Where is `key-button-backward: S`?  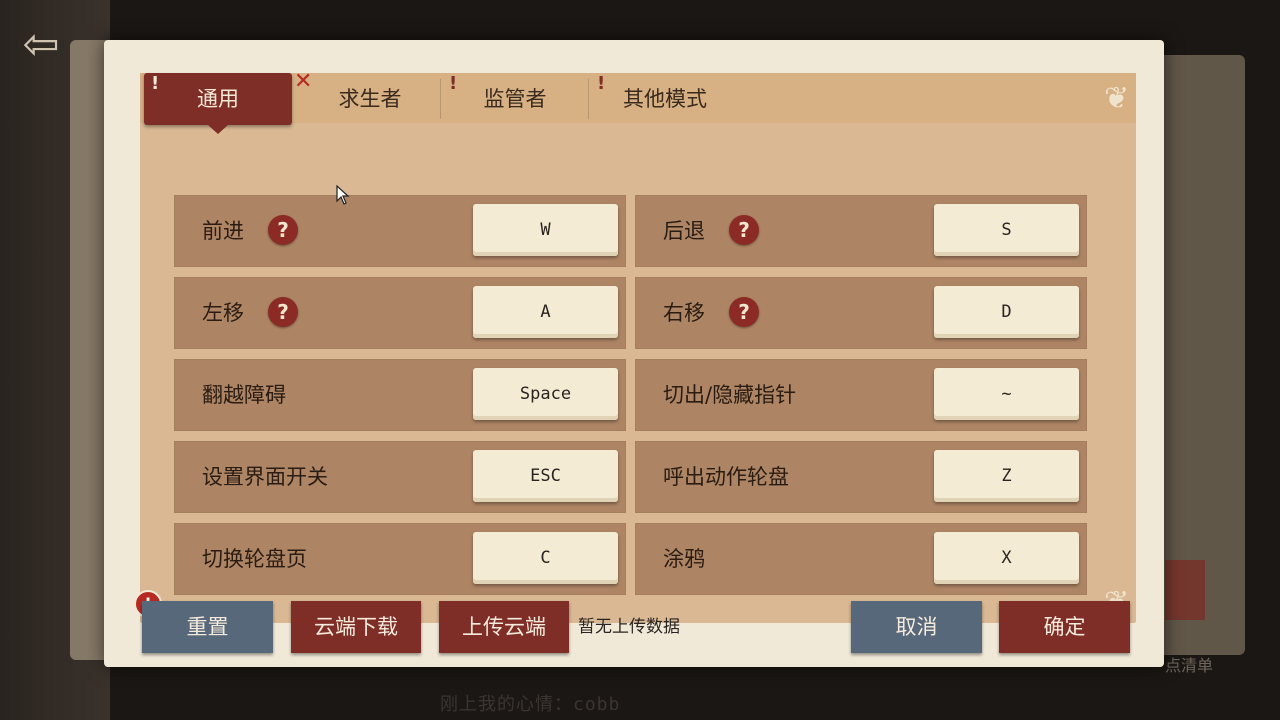
key-button-backward: S is located at coordinates (1006, 230).